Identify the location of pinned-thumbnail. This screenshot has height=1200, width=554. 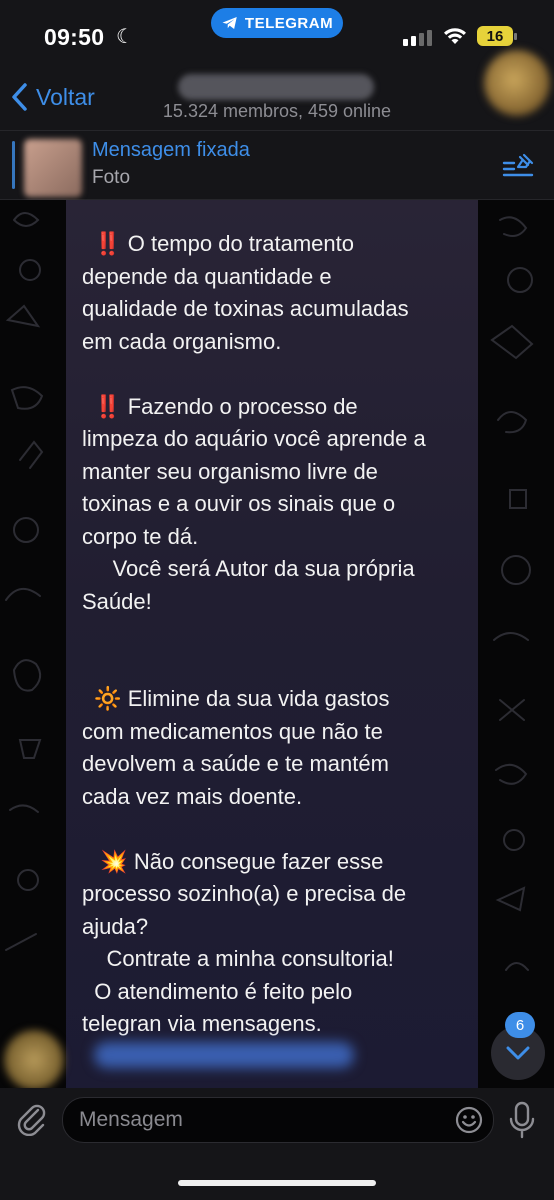
(53, 168).